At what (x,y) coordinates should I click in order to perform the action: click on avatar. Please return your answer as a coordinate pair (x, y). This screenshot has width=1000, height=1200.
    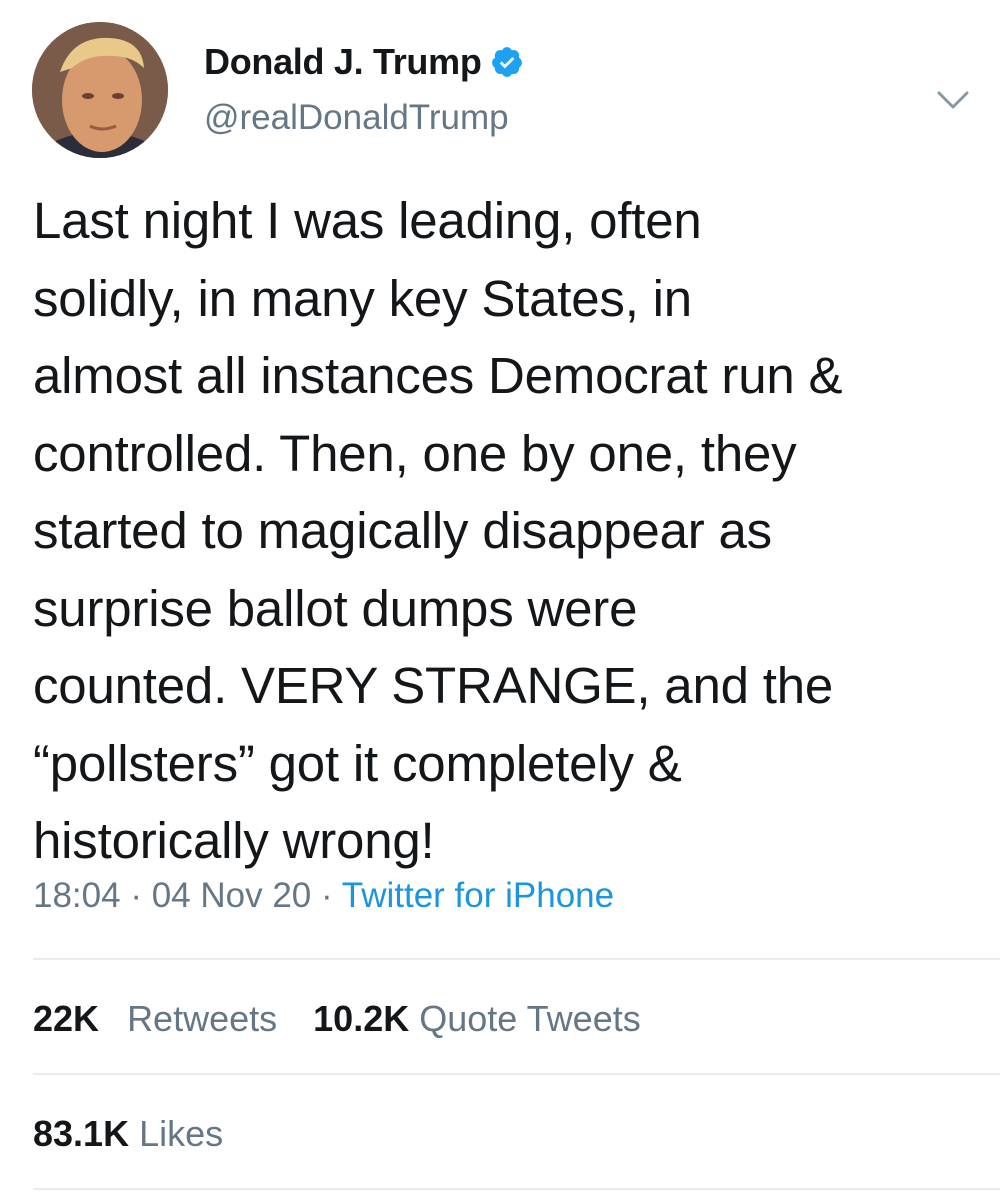
    Looking at the image, I should click on (100, 90).